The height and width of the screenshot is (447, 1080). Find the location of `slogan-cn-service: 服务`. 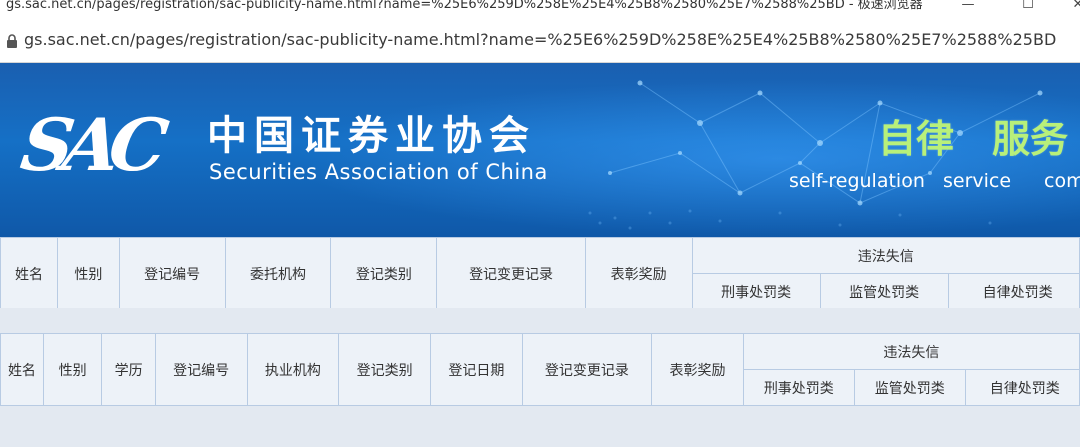

slogan-cn-service: 服务 is located at coordinates (1030, 139).